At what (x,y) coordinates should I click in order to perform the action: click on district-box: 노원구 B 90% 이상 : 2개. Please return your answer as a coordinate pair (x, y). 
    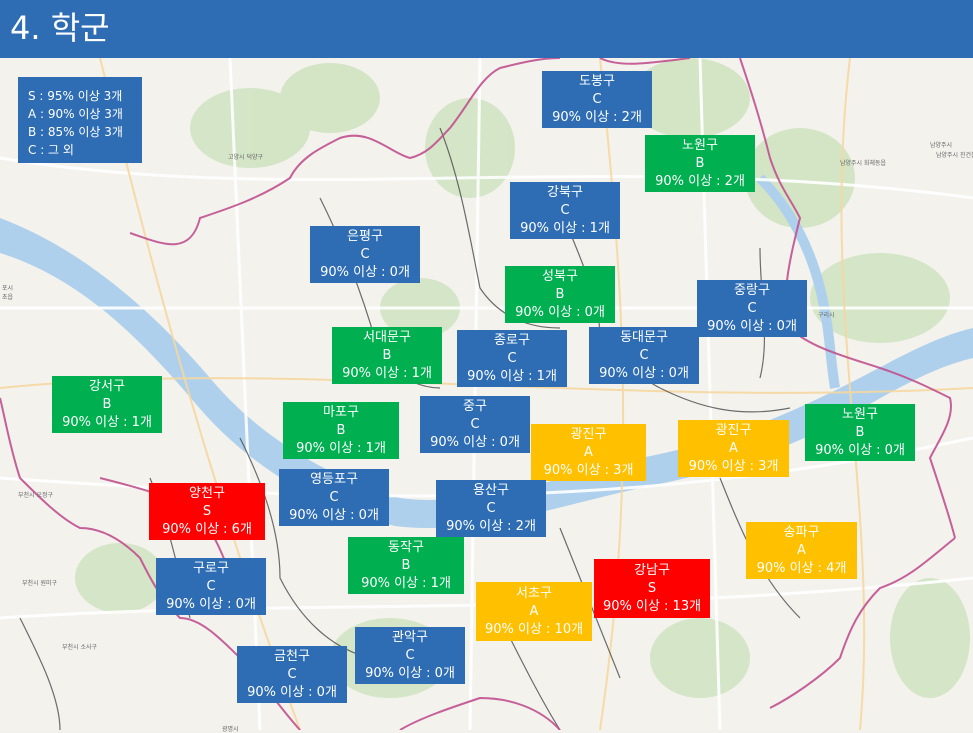
    Looking at the image, I should click on (700, 163).